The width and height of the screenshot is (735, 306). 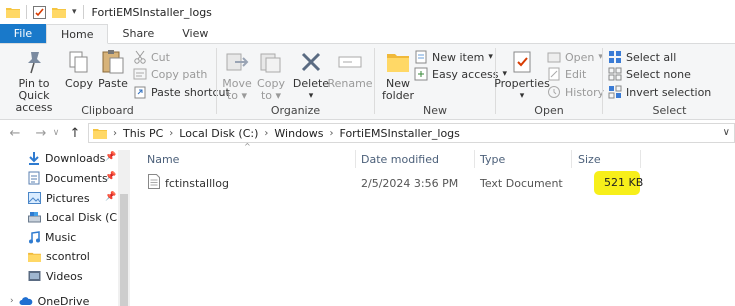 I want to click on forward-arrow-icon: →, so click(x=41, y=133).